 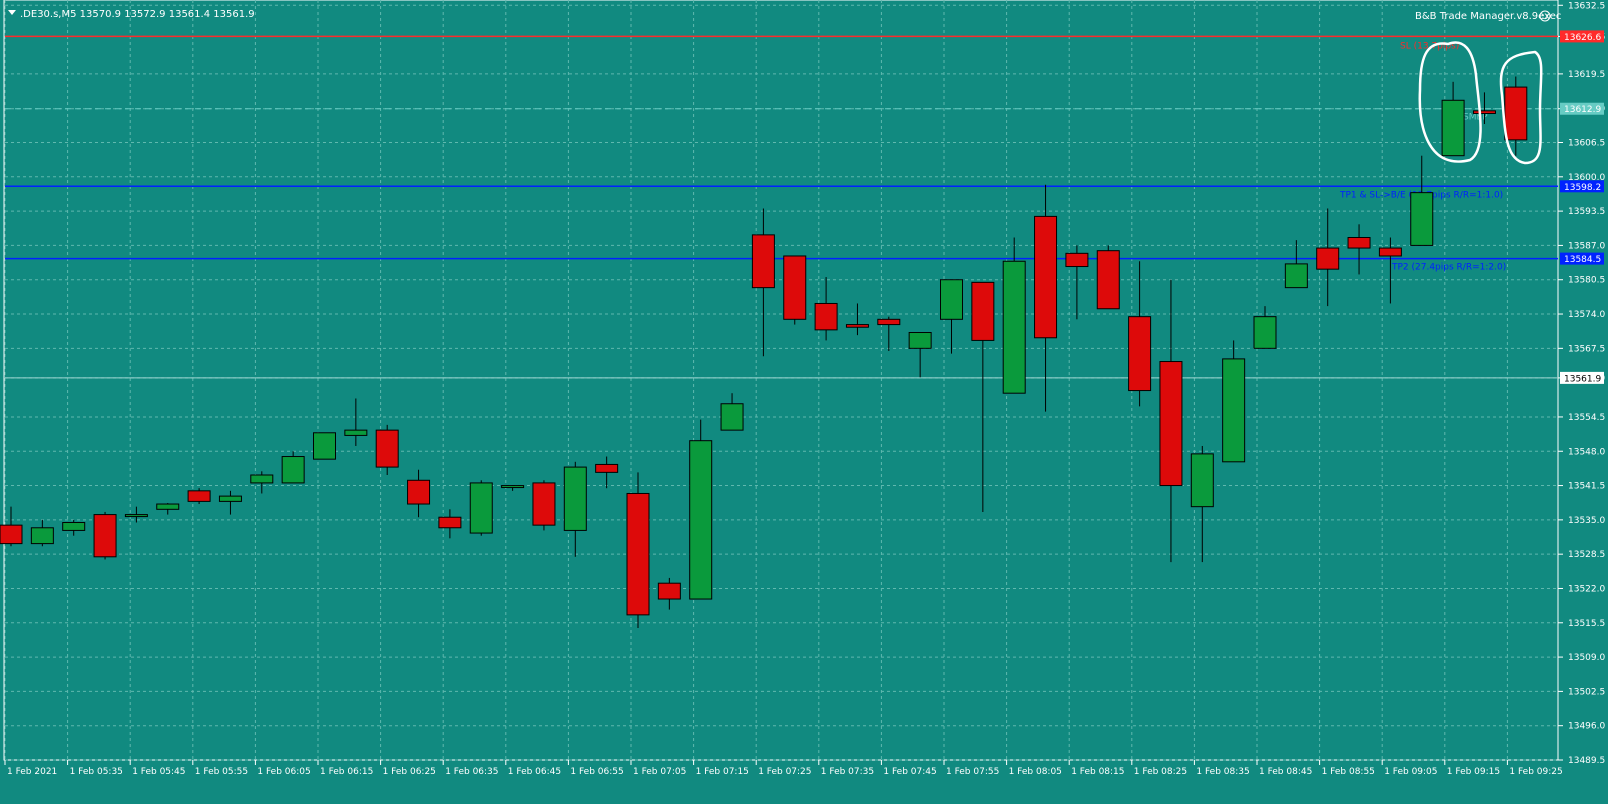 What do you see at coordinates (1582, 38) in the screenshot?
I see `sl-price-tag-label: 13626.6` at bounding box center [1582, 38].